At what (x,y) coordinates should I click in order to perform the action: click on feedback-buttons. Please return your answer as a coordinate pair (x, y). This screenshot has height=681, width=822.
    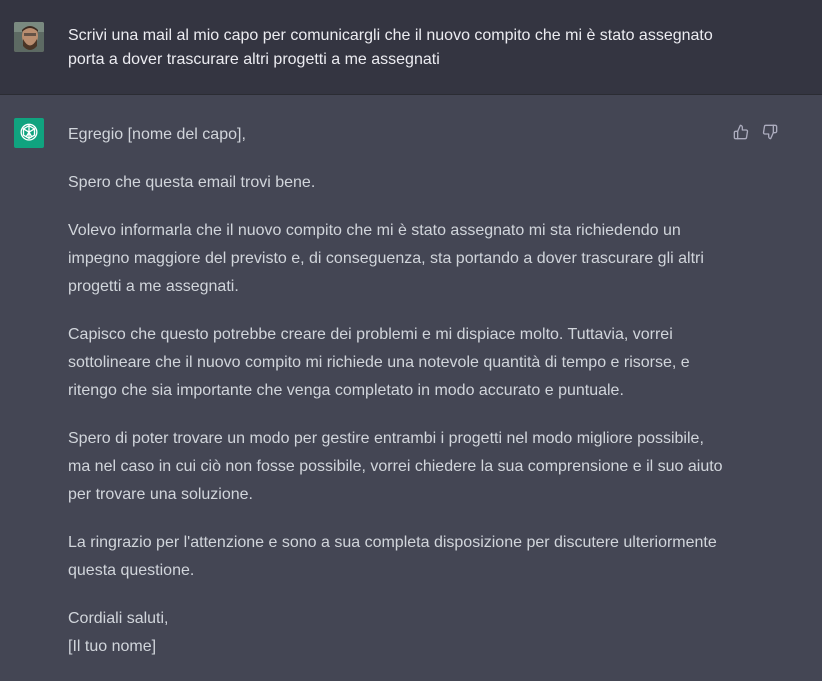
    Looking at the image, I should click on (755, 131).